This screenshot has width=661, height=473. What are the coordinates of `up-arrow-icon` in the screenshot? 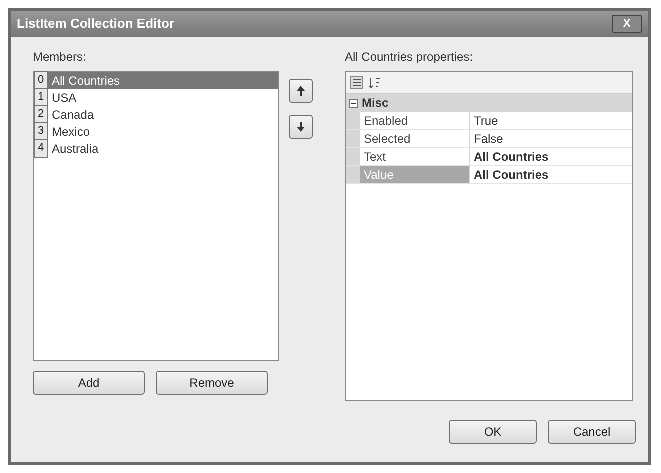 It's located at (301, 91).